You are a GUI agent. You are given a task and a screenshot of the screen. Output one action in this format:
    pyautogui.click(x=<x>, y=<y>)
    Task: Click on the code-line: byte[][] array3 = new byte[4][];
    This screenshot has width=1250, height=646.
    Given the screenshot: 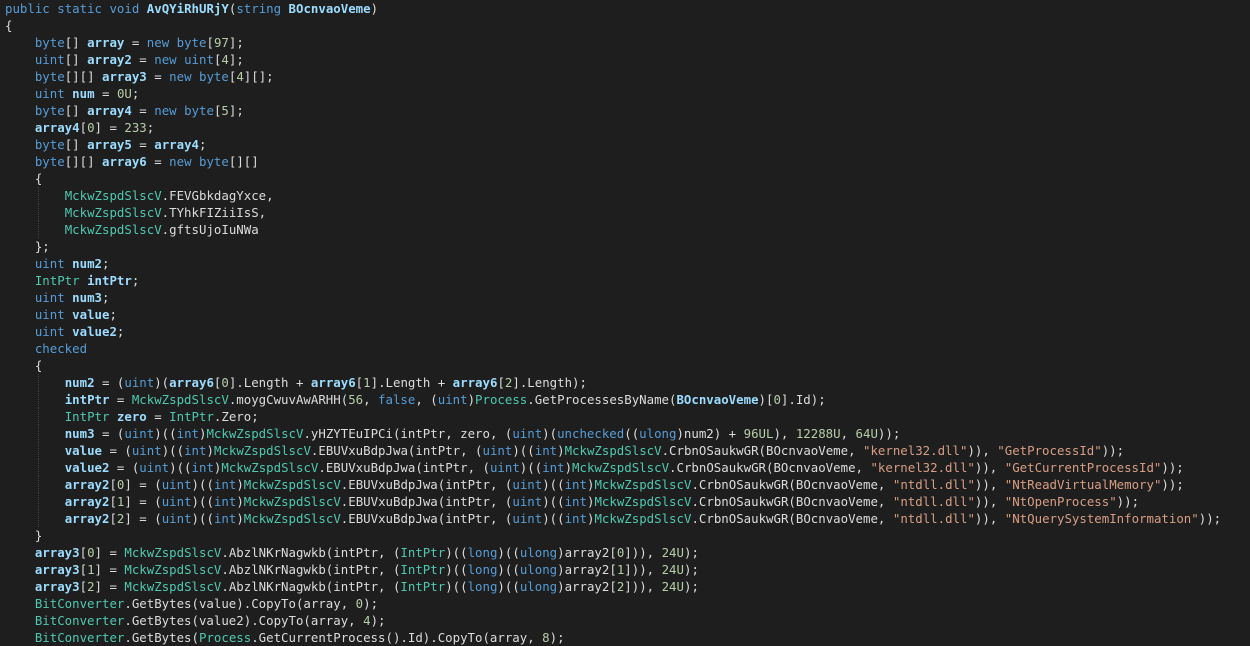 What is the action you would take?
    pyautogui.click(x=627, y=76)
    